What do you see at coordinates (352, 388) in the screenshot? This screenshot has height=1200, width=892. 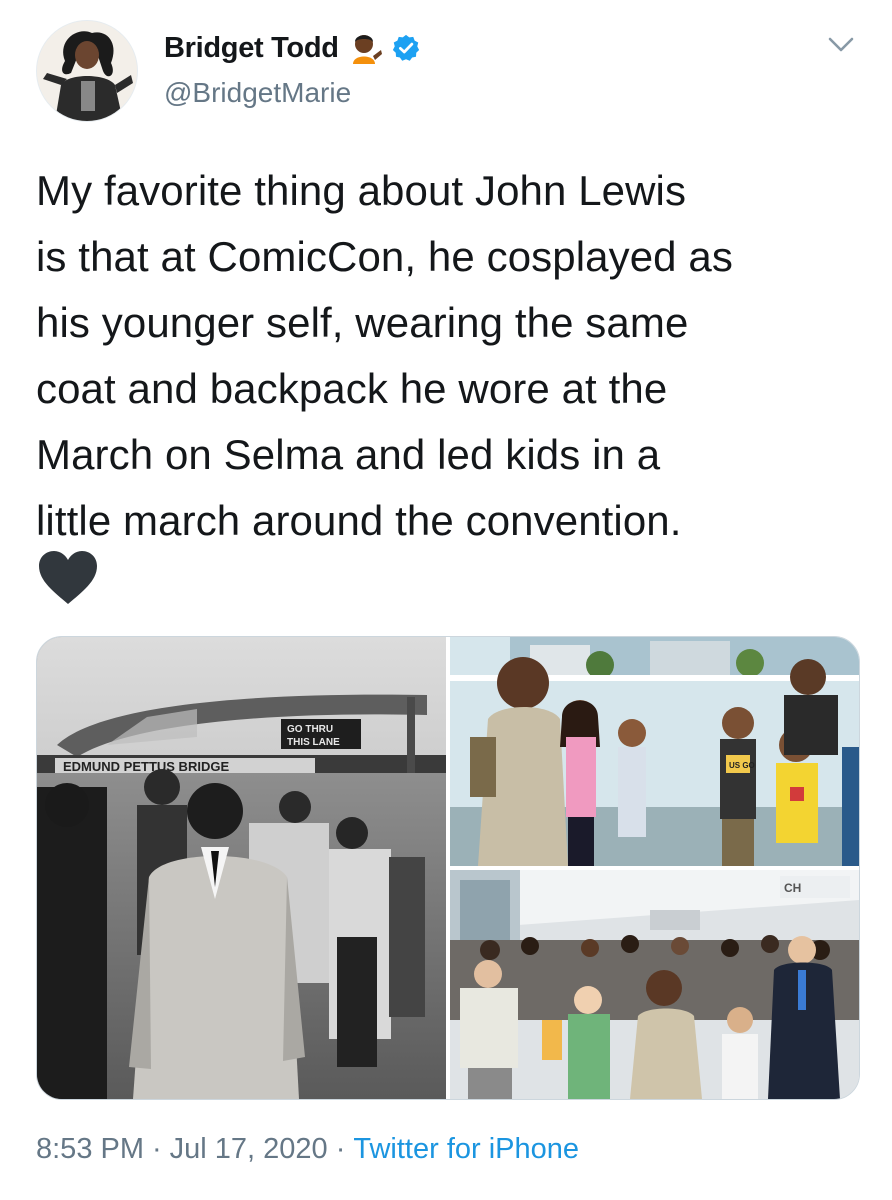 I see `tweet-text-line: coat and backpack he wore at the` at bounding box center [352, 388].